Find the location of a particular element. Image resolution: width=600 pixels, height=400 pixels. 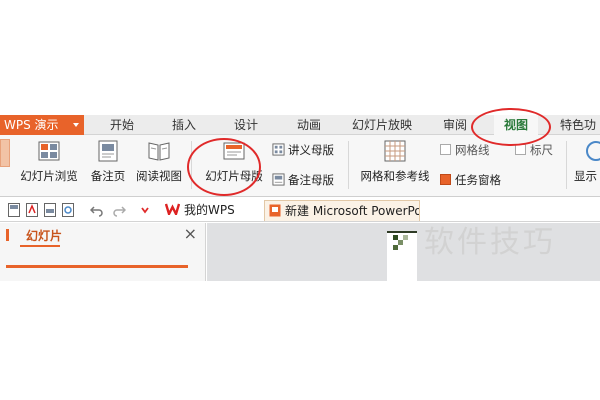

slide-canvas is located at coordinates (402, 256).